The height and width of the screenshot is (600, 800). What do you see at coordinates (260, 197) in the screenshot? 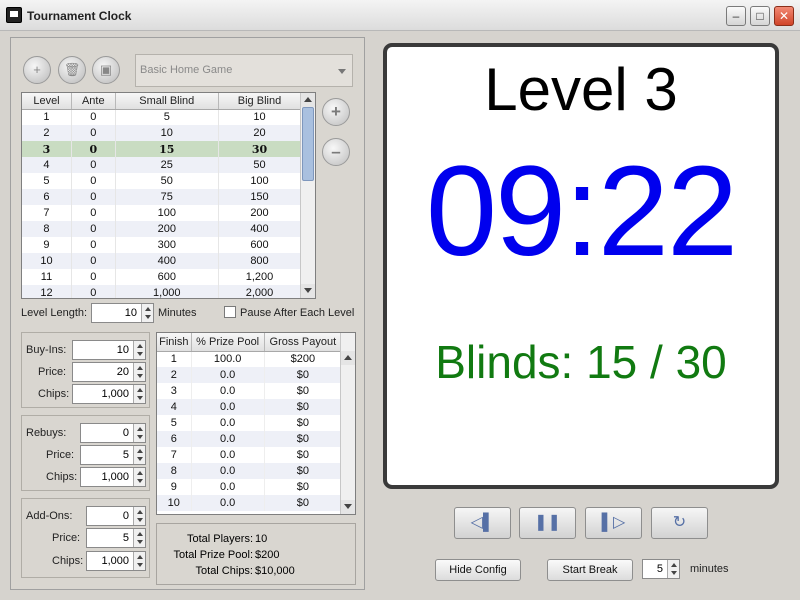
I see `table-cell: 150` at bounding box center [260, 197].